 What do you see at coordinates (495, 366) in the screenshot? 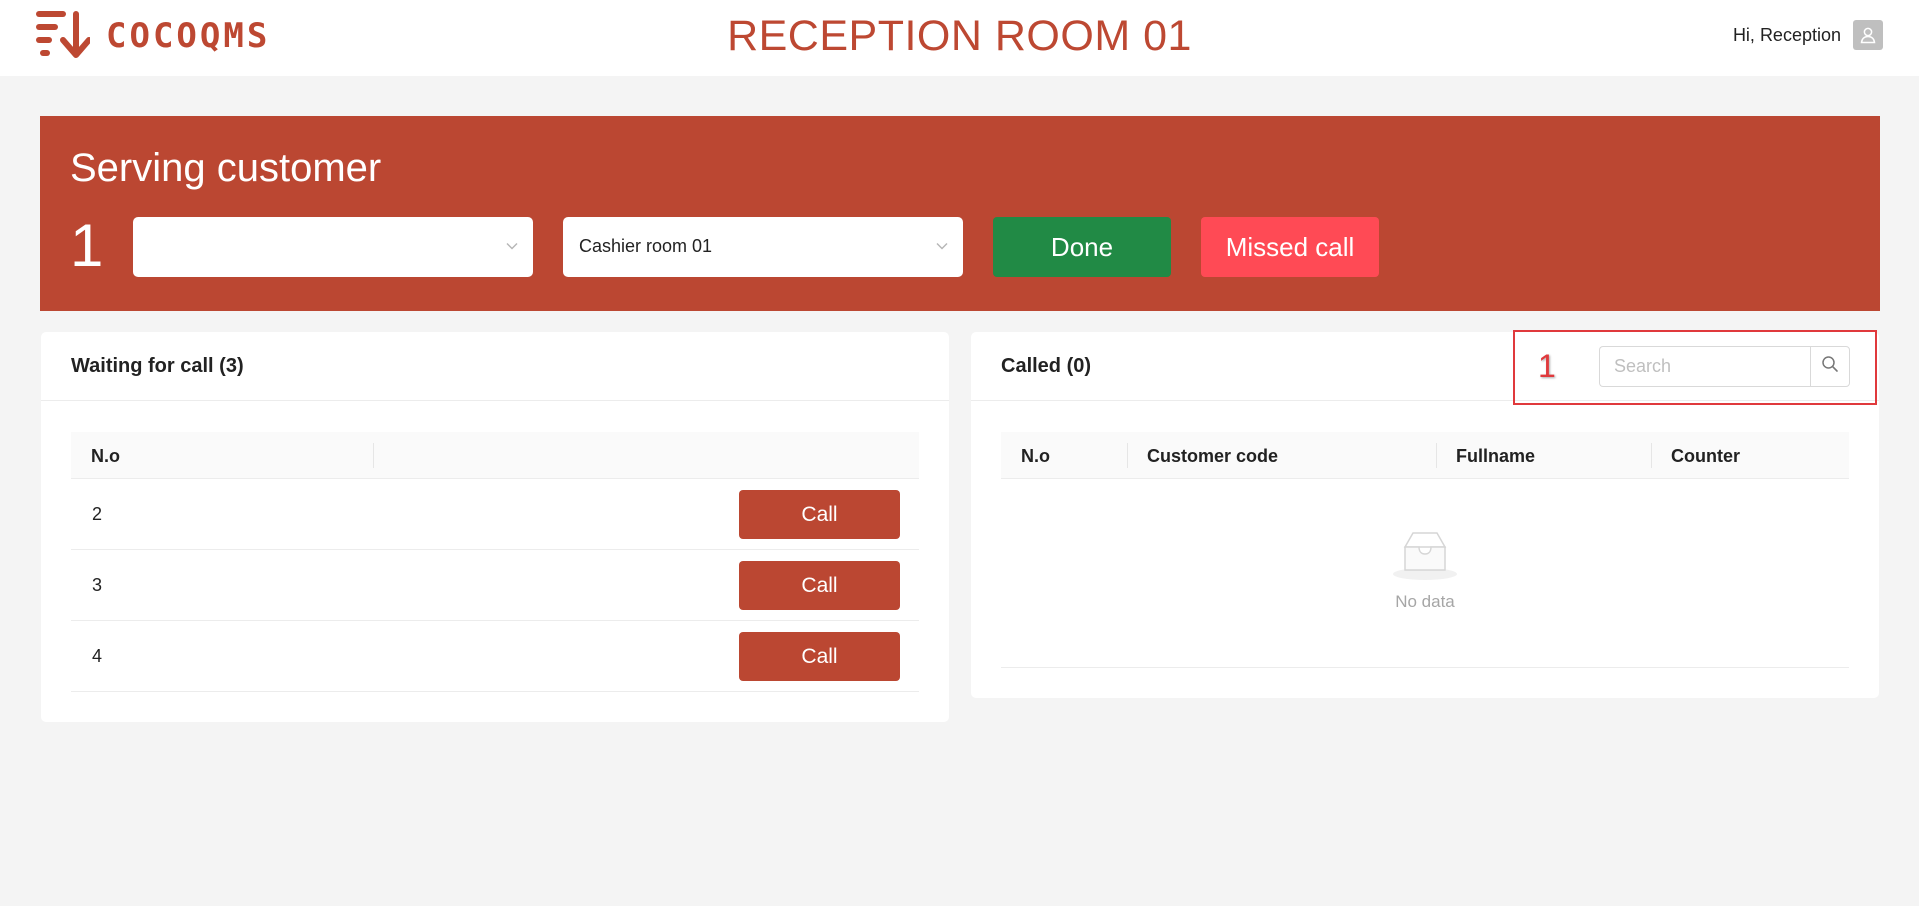
I see `waiting-card-header: Waiting for call (3)` at bounding box center [495, 366].